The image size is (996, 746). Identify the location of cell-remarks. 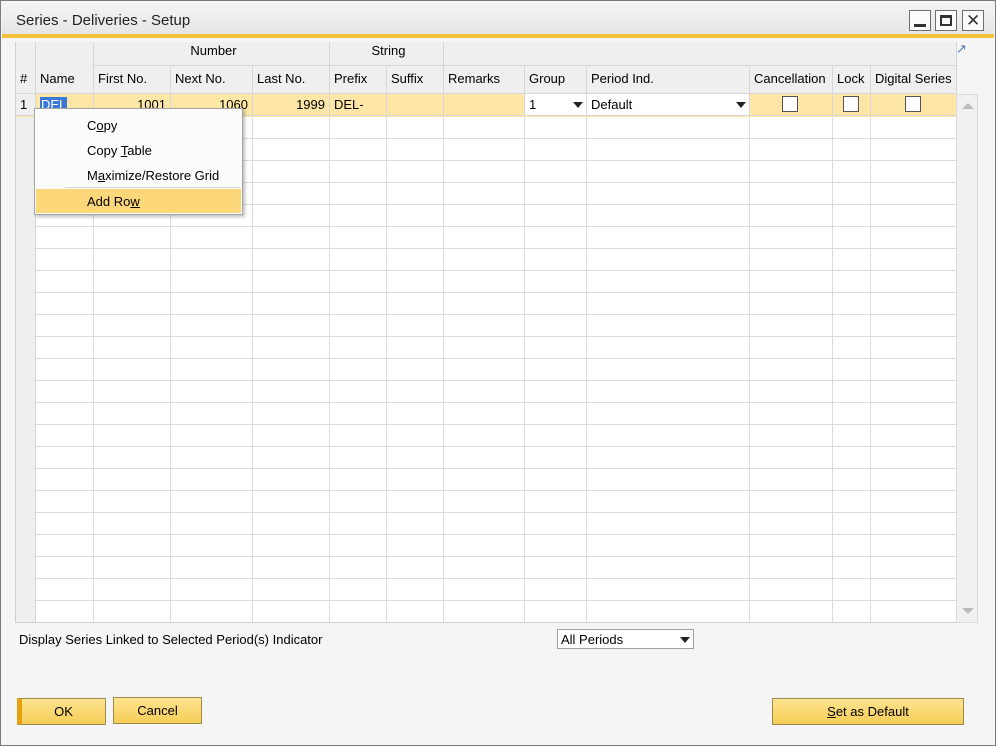
(484, 105).